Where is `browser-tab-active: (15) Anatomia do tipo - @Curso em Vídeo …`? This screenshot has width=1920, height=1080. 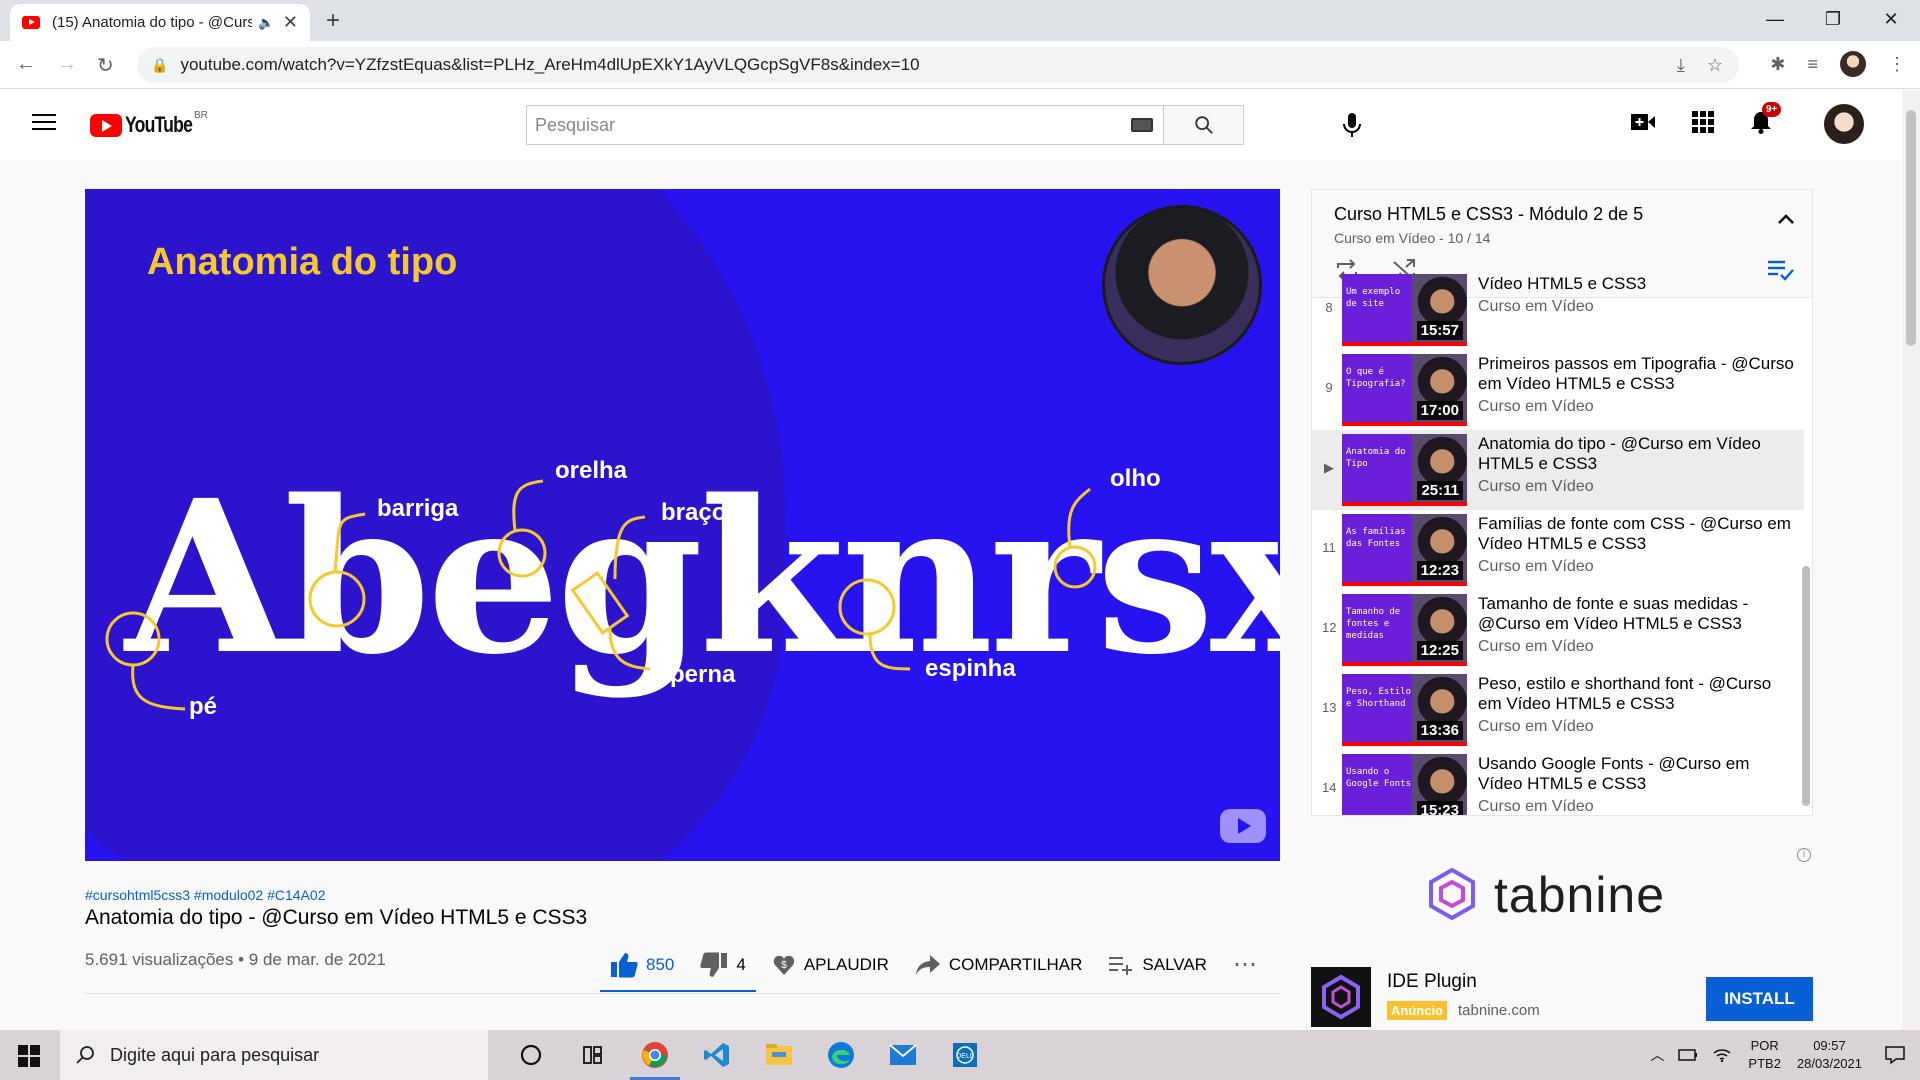 browser-tab-active: (15) Anatomia do tipo - @Curso em Vídeo … is located at coordinates (160, 22).